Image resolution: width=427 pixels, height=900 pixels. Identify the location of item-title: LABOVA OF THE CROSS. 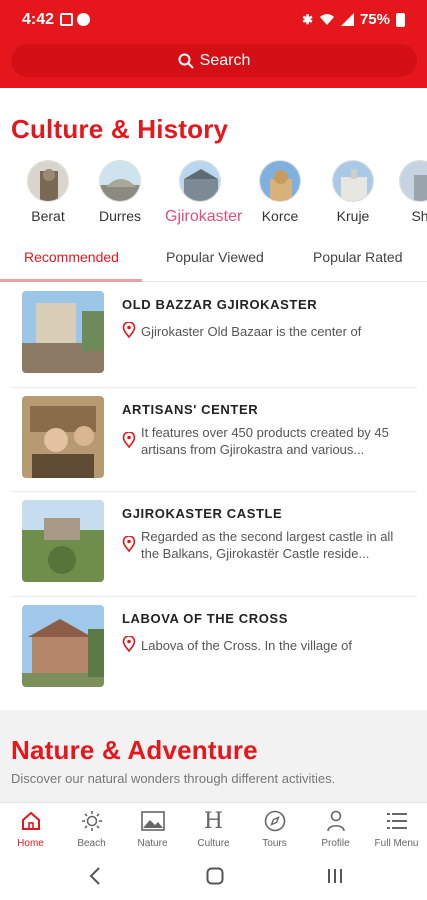
(205, 618).